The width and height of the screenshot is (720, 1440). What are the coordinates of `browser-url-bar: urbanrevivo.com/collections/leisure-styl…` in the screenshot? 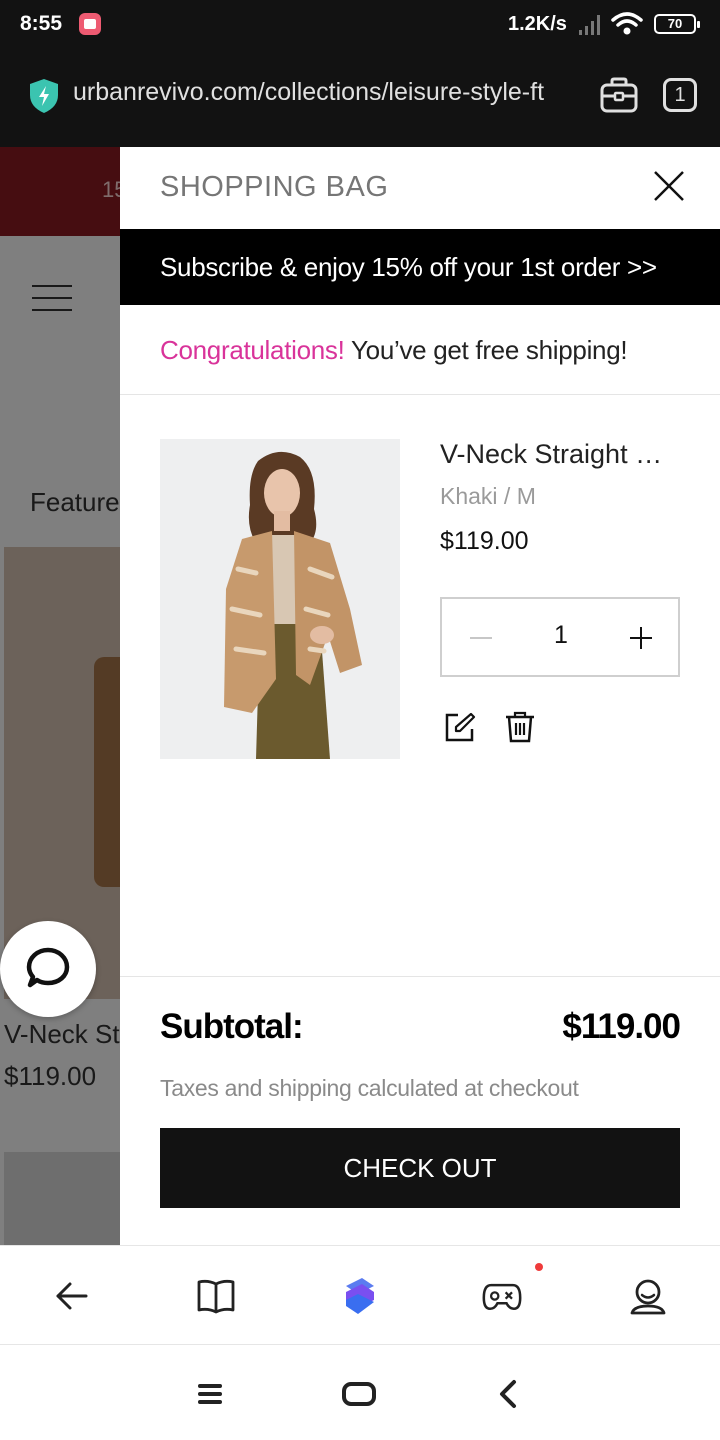 It's located at (360, 98).